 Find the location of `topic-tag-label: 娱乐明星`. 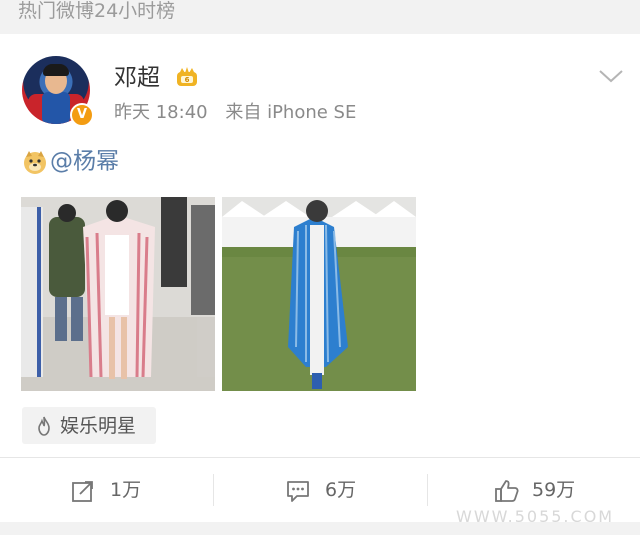

topic-tag-label: 娱乐明星 is located at coordinates (98, 426).